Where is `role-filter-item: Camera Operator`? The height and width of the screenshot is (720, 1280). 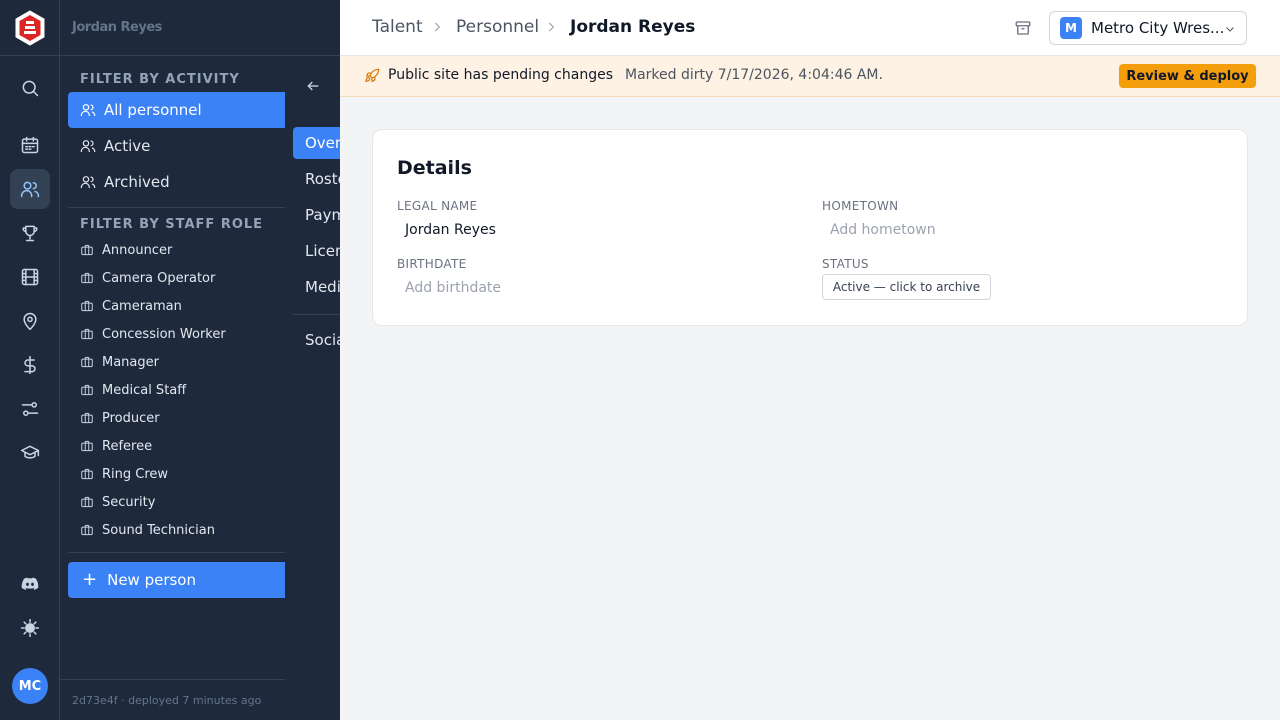
role-filter-item: Camera Operator is located at coordinates (147, 278).